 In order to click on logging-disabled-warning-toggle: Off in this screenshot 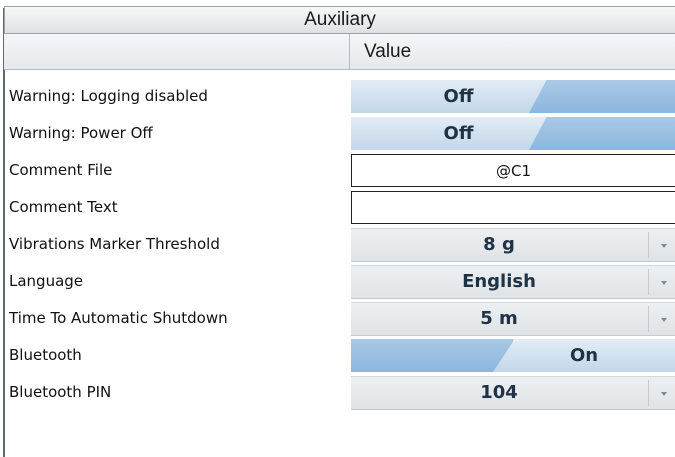, I will do `click(513, 96)`.